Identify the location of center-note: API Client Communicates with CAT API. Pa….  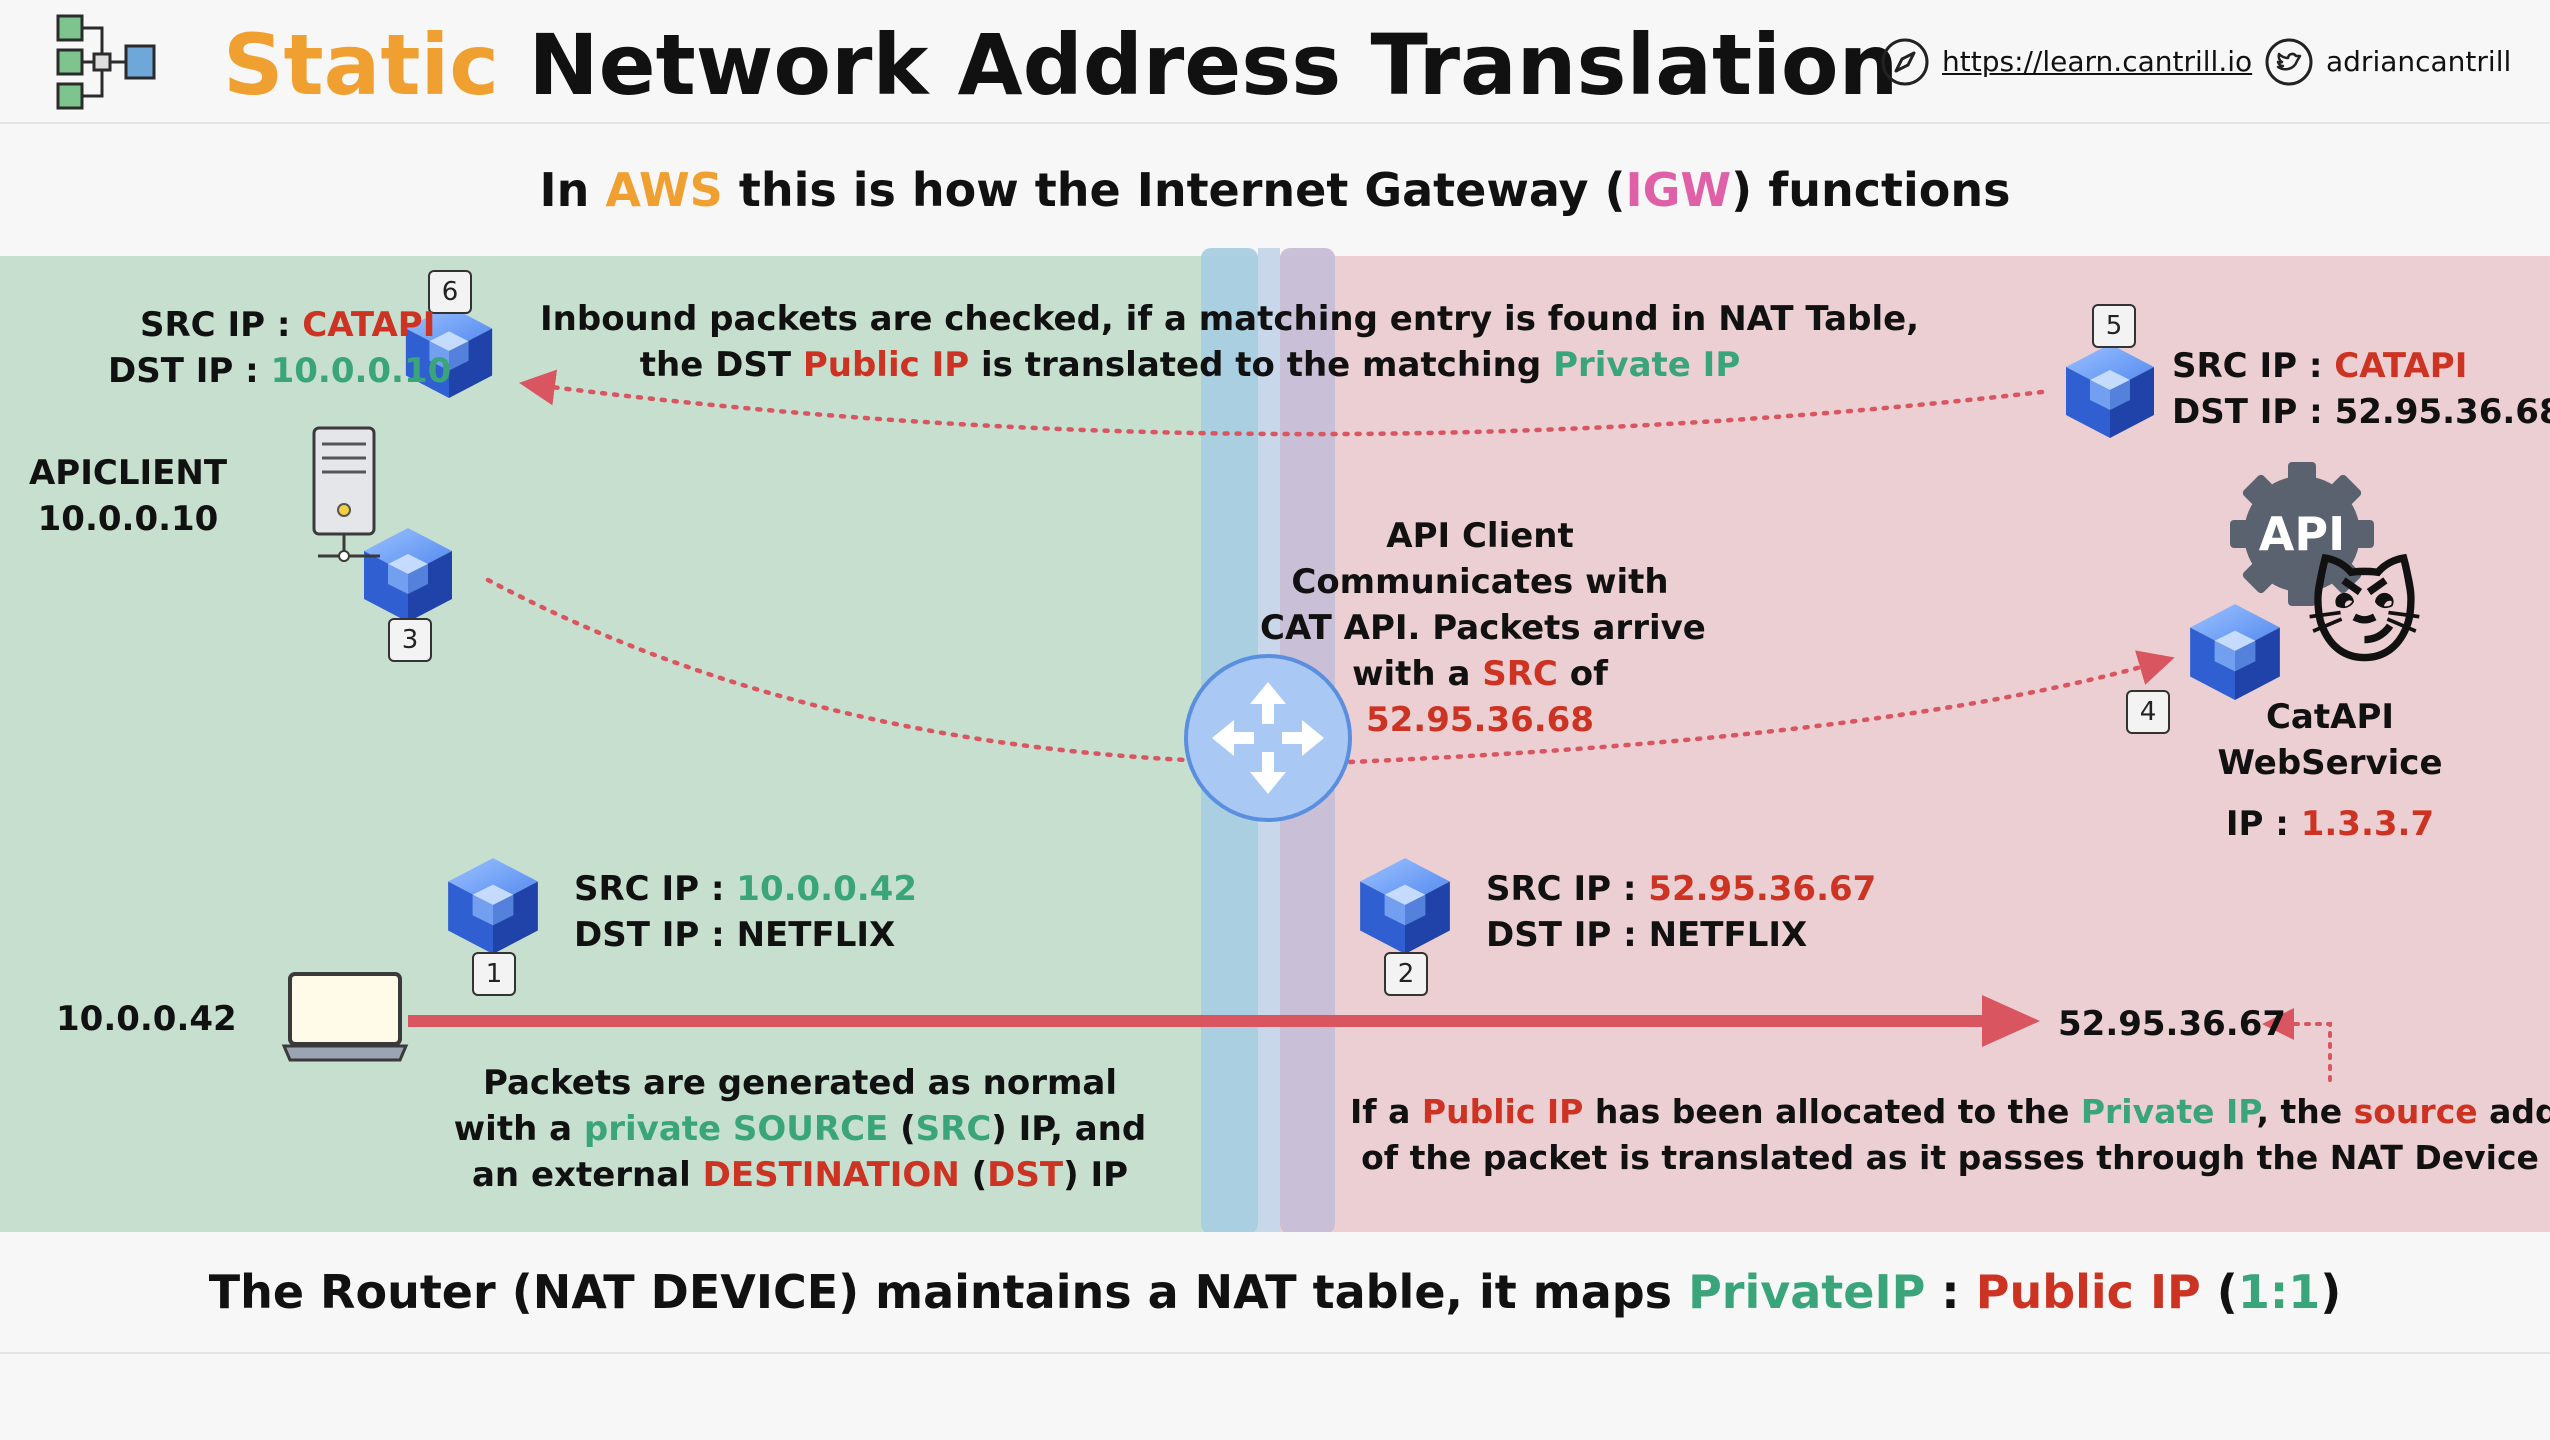
(1483, 628).